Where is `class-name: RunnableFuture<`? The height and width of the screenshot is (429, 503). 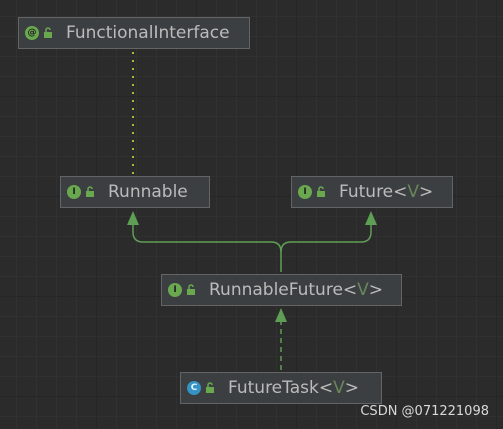
class-name: RunnableFuture< is located at coordinates (283, 290).